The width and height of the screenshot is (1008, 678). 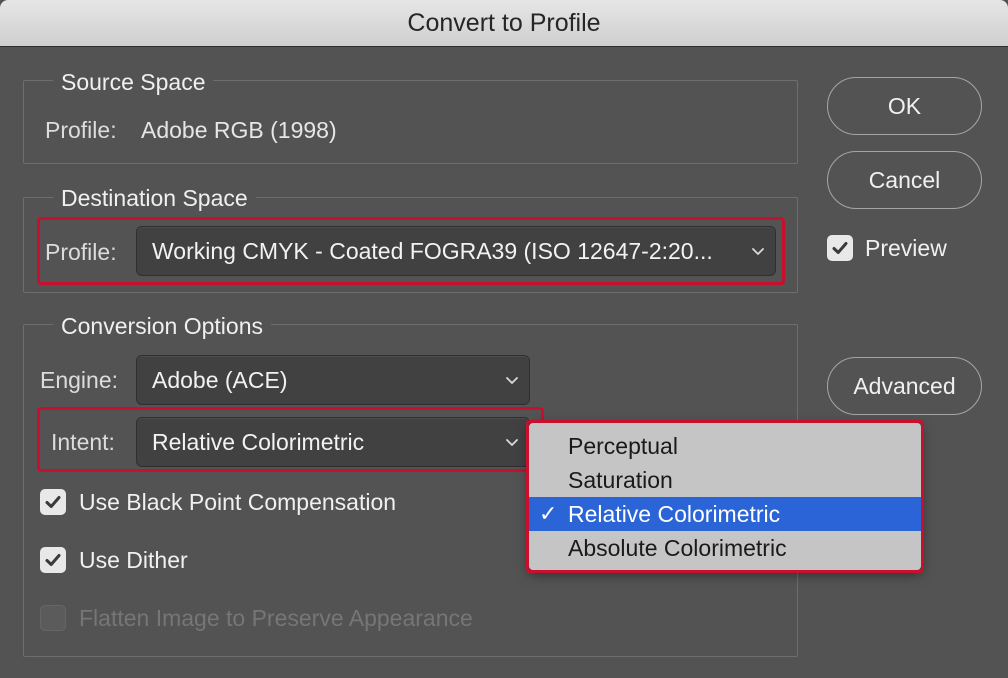 What do you see at coordinates (411, 251) in the screenshot?
I see `destination-profile-highlight` at bounding box center [411, 251].